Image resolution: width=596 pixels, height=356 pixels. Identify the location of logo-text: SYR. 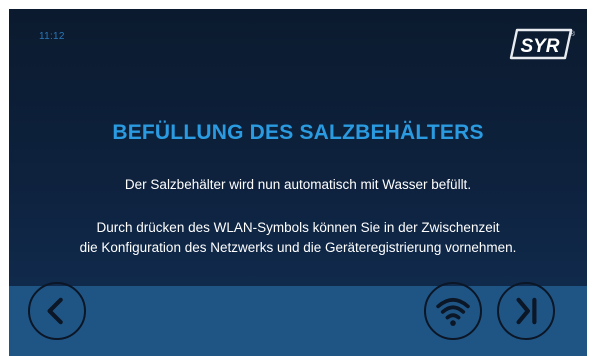
(539, 46).